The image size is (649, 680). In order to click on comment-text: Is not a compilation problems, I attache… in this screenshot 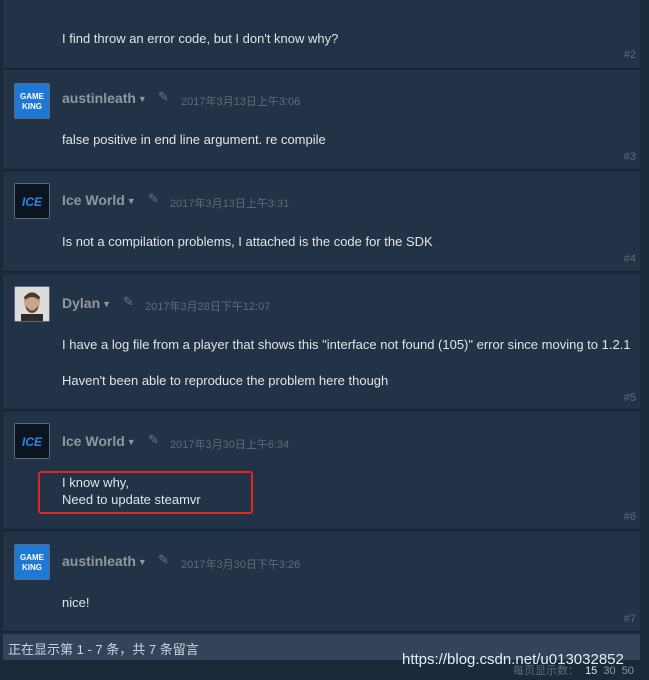, I will do `click(247, 241)`.